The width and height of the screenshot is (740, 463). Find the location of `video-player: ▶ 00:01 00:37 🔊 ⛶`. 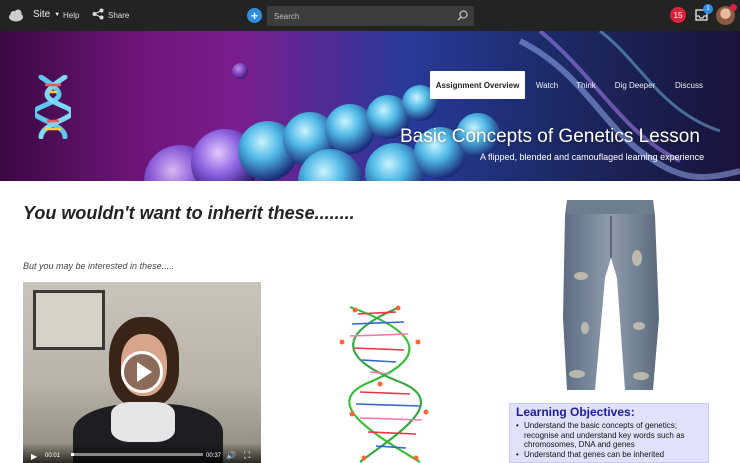

video-player: ▶ 00:01 00:37 🔊 ⛶ is located at coordinates (142, 372).